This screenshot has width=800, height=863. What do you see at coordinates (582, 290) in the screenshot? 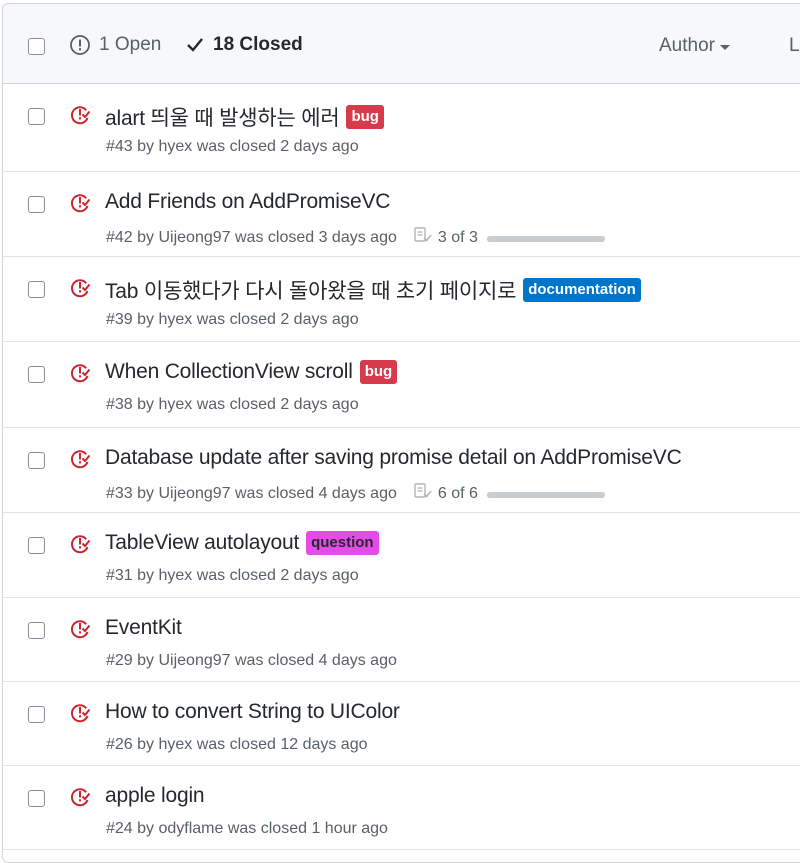
I see `label-documentation: documentation` at bounding box center [582, 290].